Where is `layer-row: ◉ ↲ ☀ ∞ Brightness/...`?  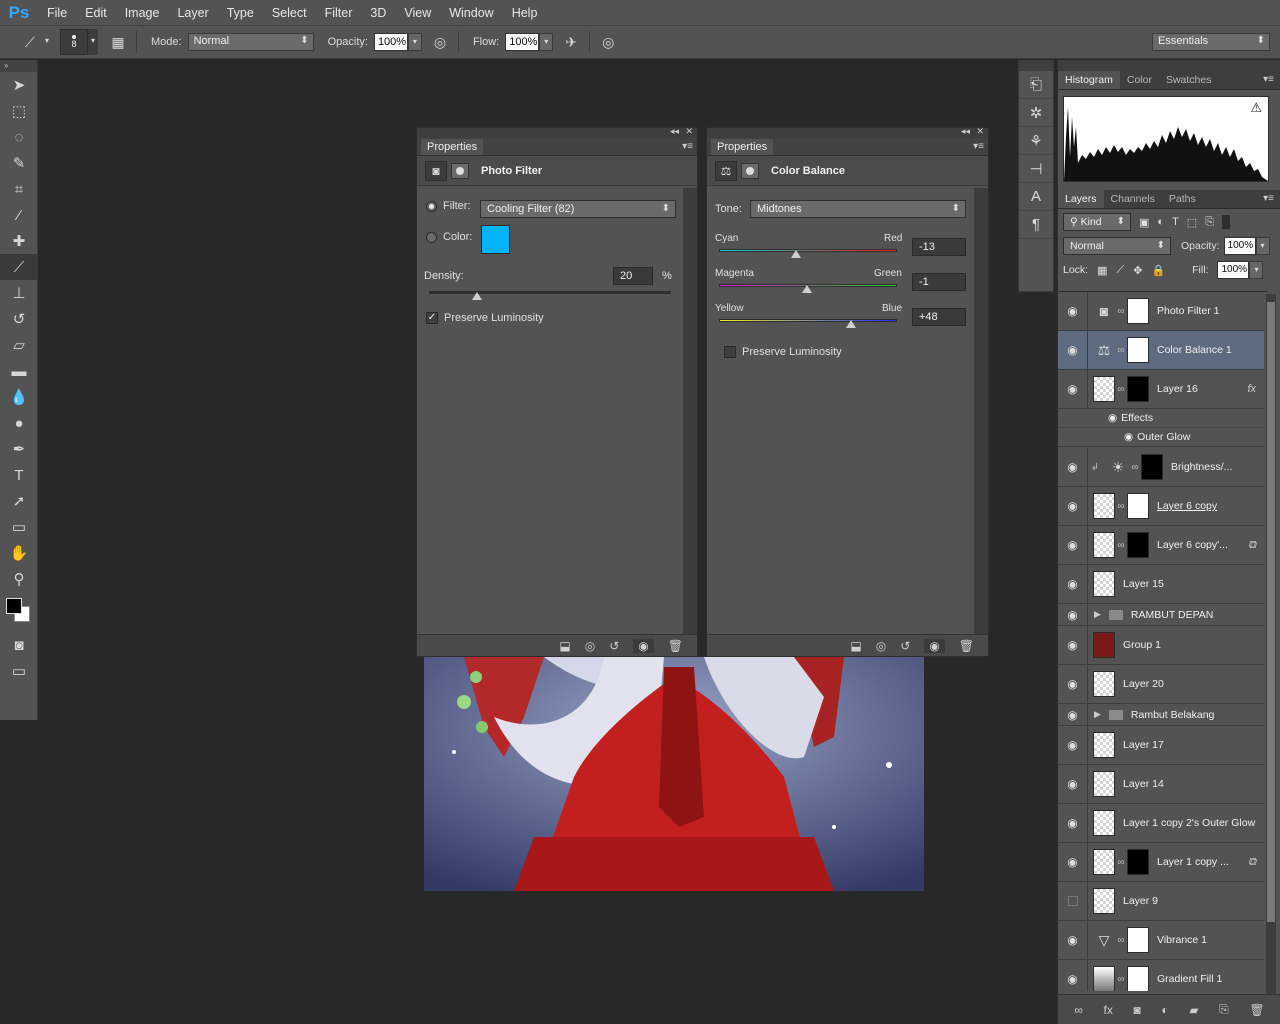 layer-row: ◉ ↲ ☀ ∞ Brightness/... is located at coordinates (1161, 467).